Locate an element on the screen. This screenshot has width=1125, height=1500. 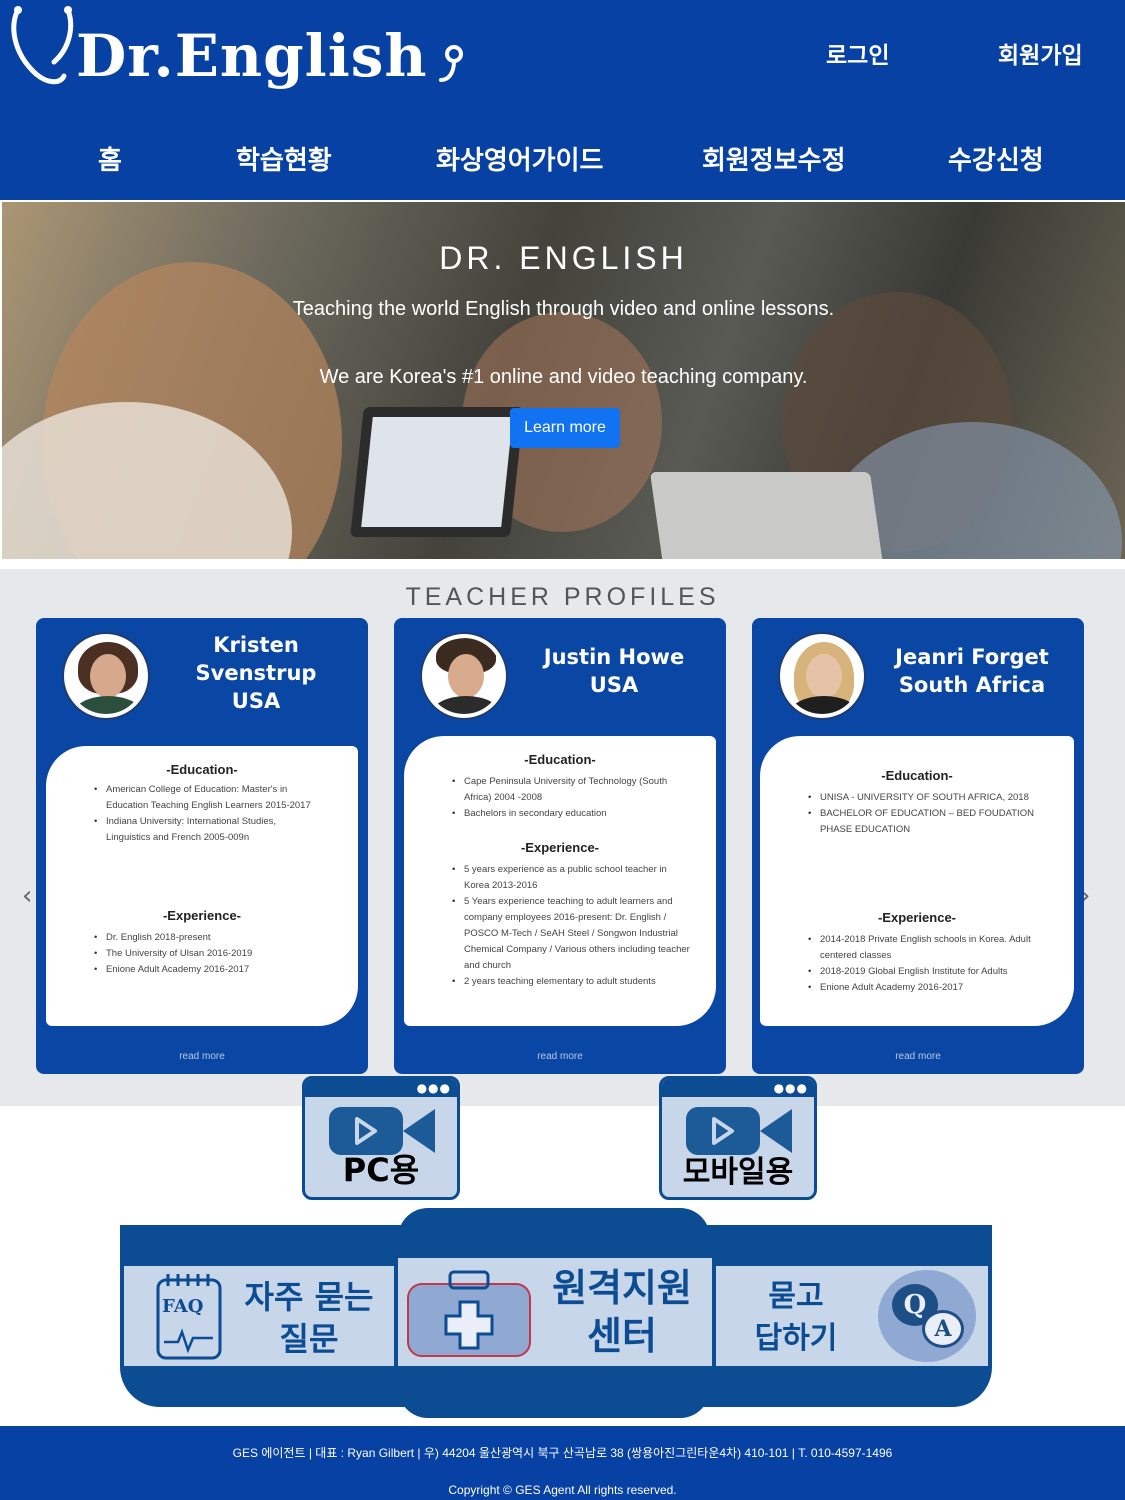
nav-course-registration: 수강신청 is located at coordinates (996, 158).